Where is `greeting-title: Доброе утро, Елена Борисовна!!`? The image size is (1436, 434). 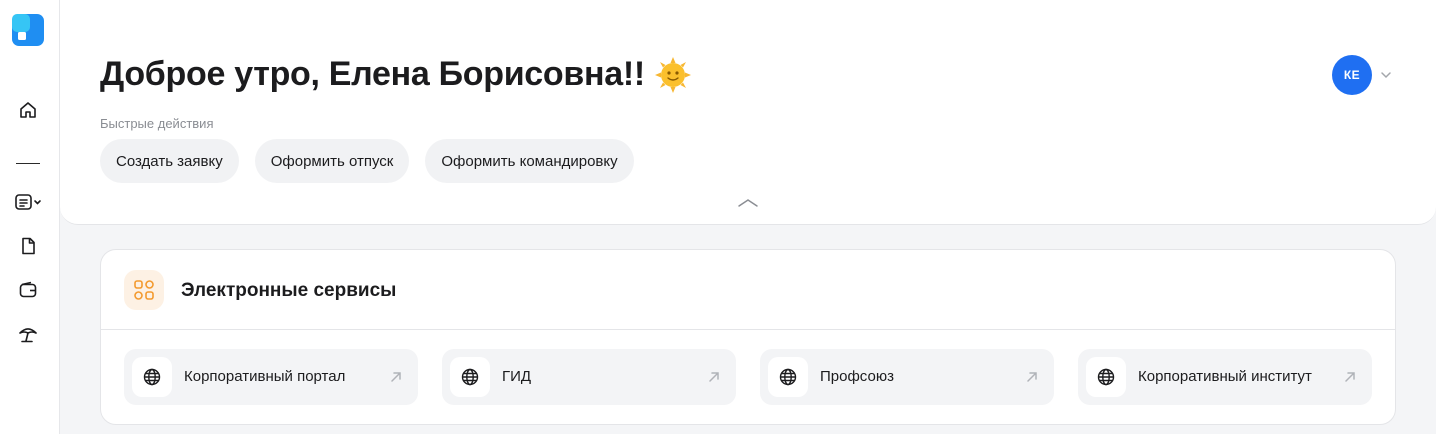
greeting-title: Доброе утро, Елена Борисовна!! is located at coordinates (395, 74).